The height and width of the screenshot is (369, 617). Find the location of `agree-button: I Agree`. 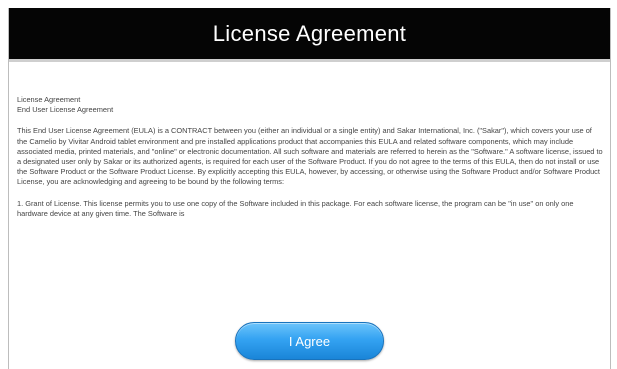

agree-button: I Agree is located at coordinates (309, 341).